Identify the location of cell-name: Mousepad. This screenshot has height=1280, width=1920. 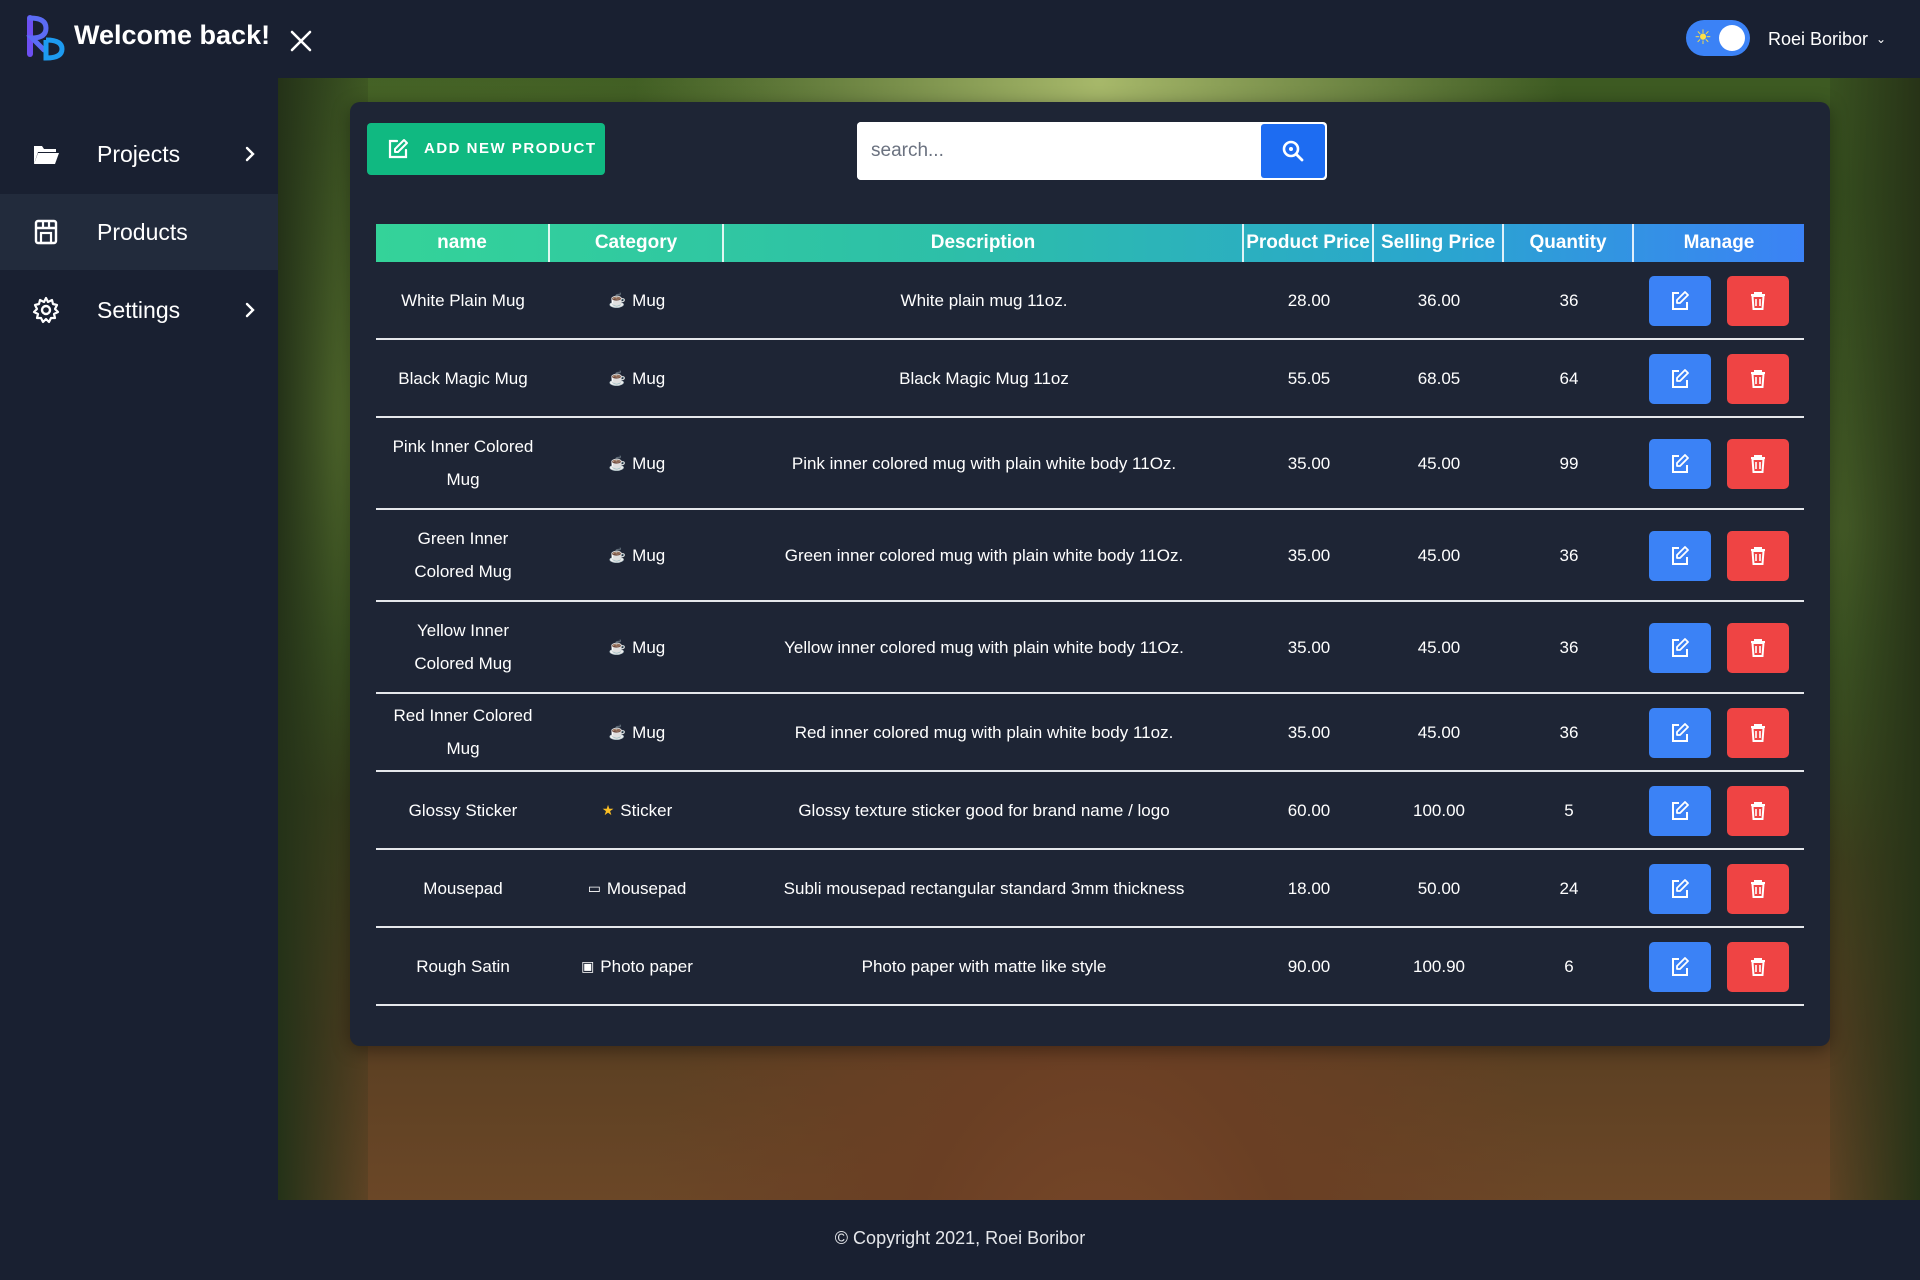
(463, 888).